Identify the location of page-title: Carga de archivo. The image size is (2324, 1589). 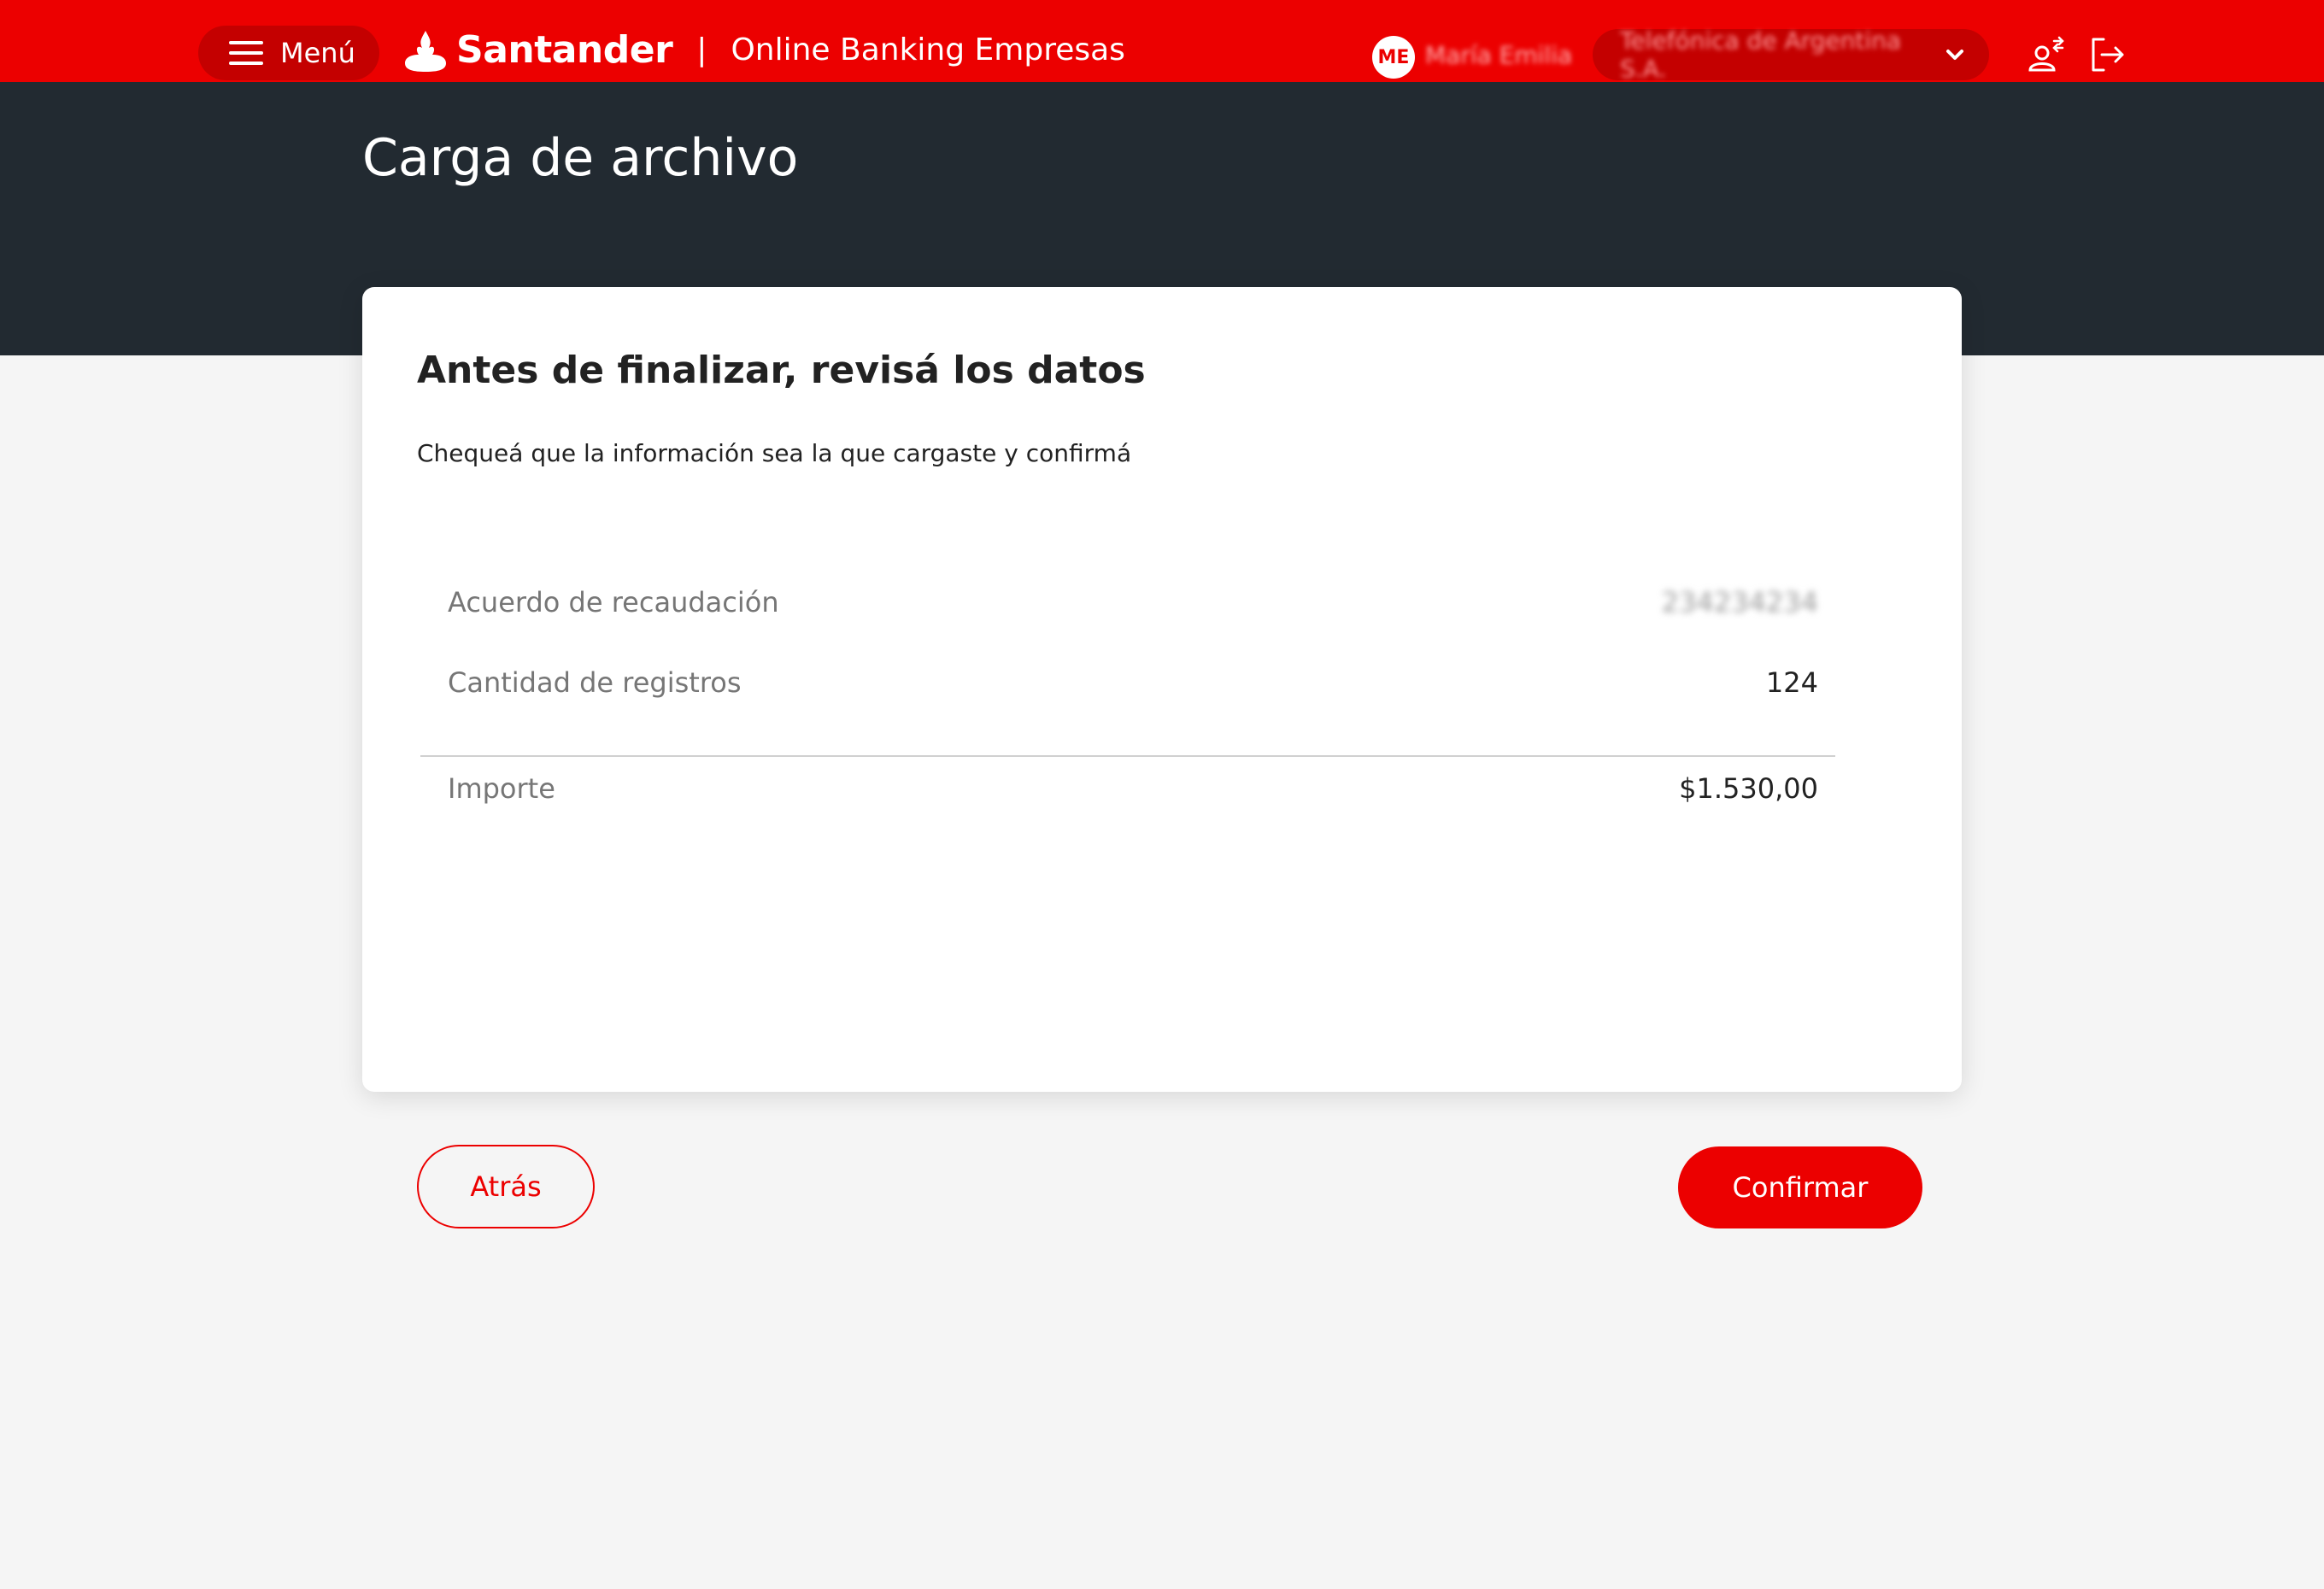
(580, 158).